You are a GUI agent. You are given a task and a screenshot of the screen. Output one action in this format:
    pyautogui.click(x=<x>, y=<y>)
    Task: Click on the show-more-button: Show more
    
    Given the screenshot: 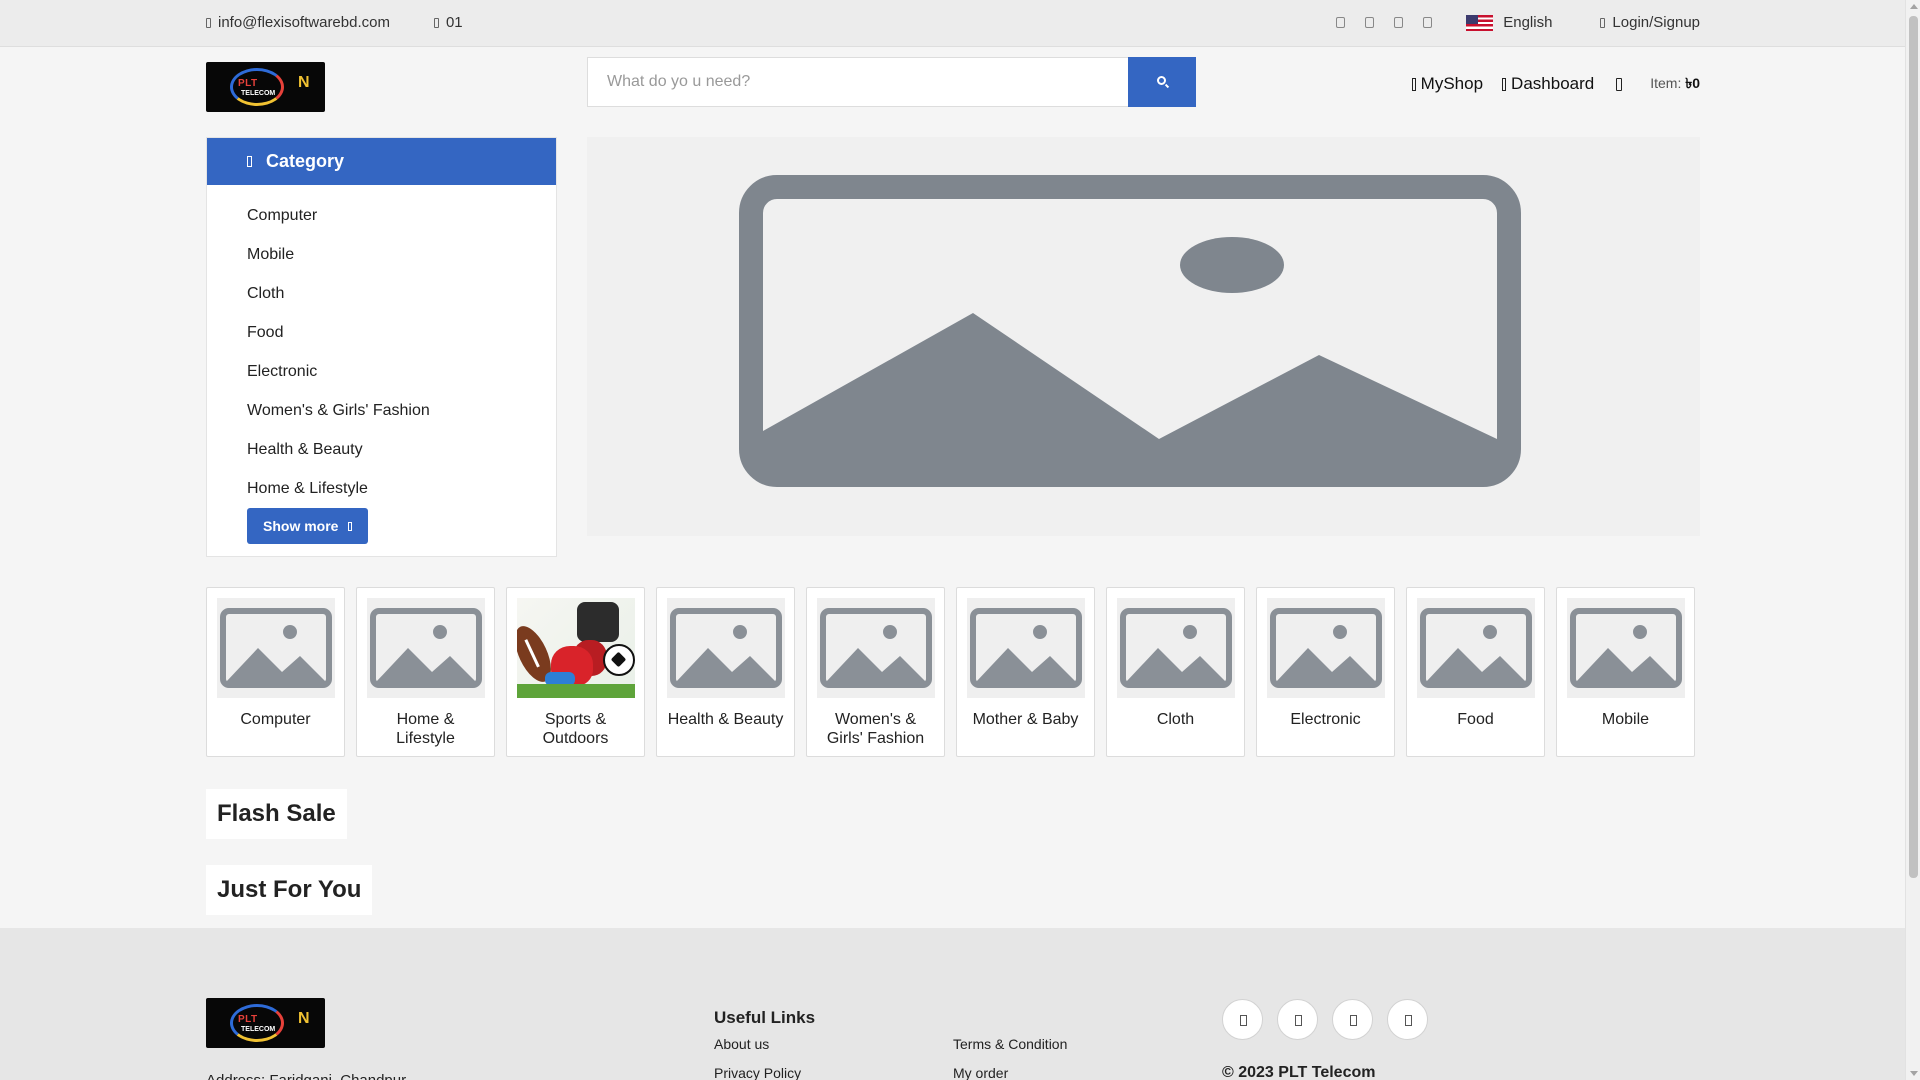 What is the action you would take?
    pyautogui.click(x=308, y=526)
    